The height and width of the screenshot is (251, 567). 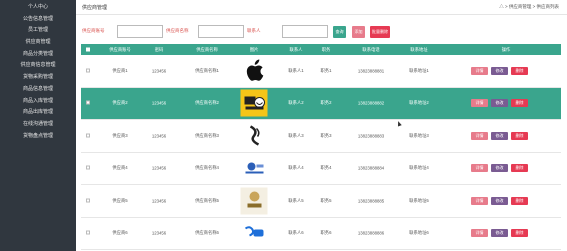 What do you see at coordinates (38, 20) in the screenshot?
I see `sidebar-item-announcements: 公告信息管理` at bounding box center [38, 20].